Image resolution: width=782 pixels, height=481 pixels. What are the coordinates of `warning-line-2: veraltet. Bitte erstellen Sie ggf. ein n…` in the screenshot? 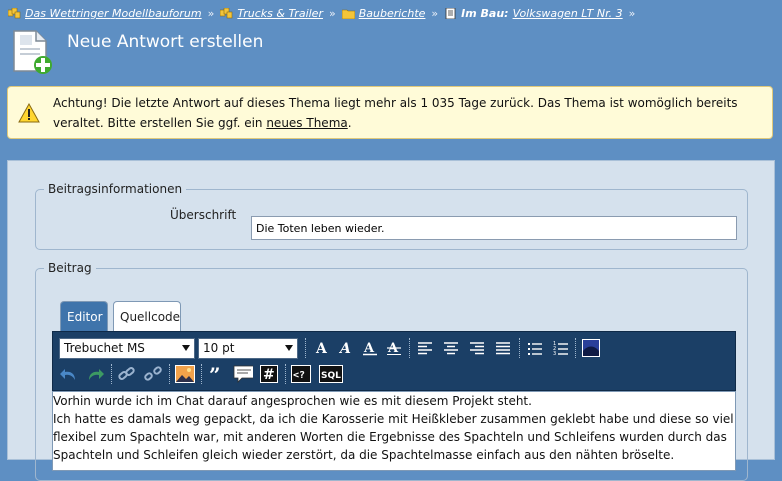 It's located at (403, 123).